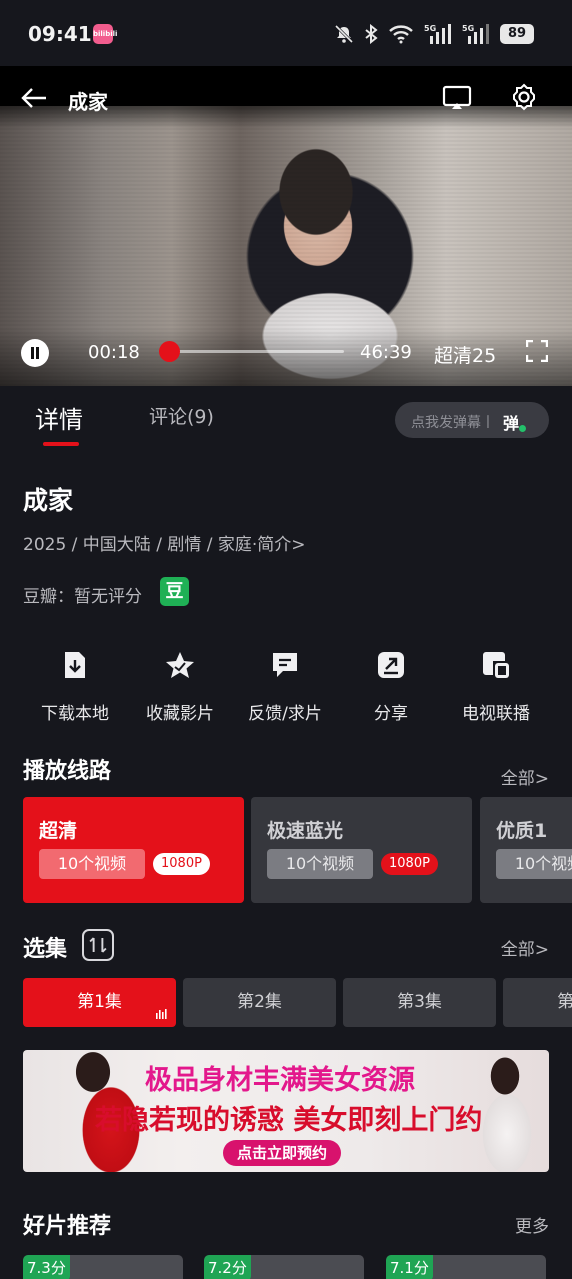 The height and width of the screenshot is (1279, 572). I want to click on episode-list: 第1集 第2集 第3集 第4集, so click(297, 1002).